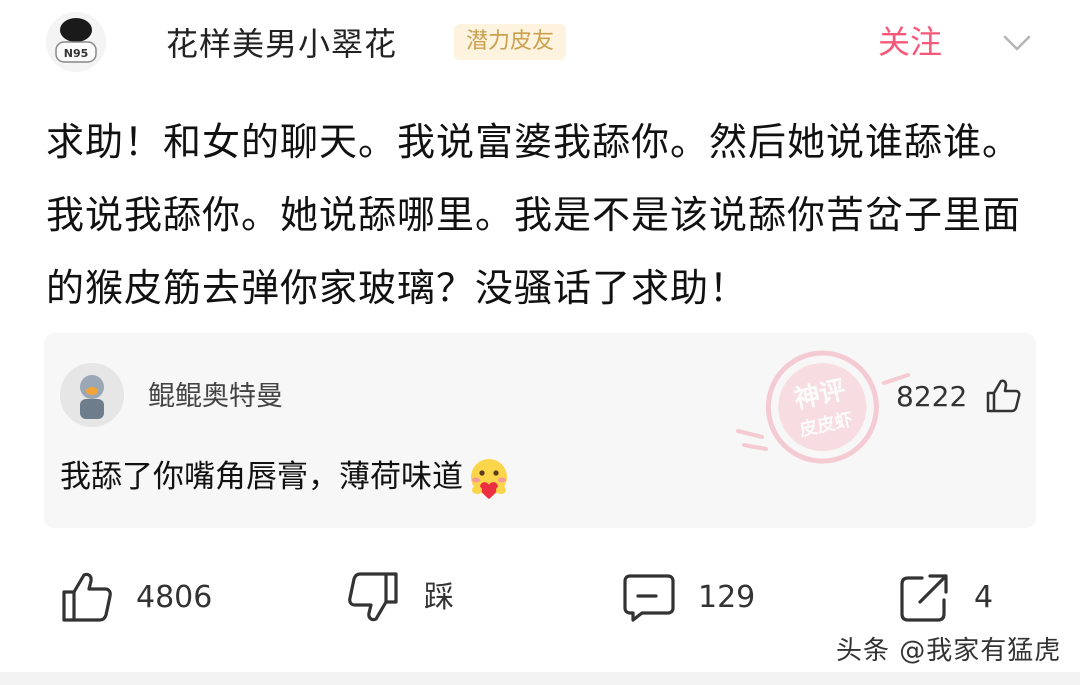 The width and height of the screenshot is (1080, 685). Describe the element at coordinates (174, 597) in the screenshot. I see `like-count: 4806` at that location.